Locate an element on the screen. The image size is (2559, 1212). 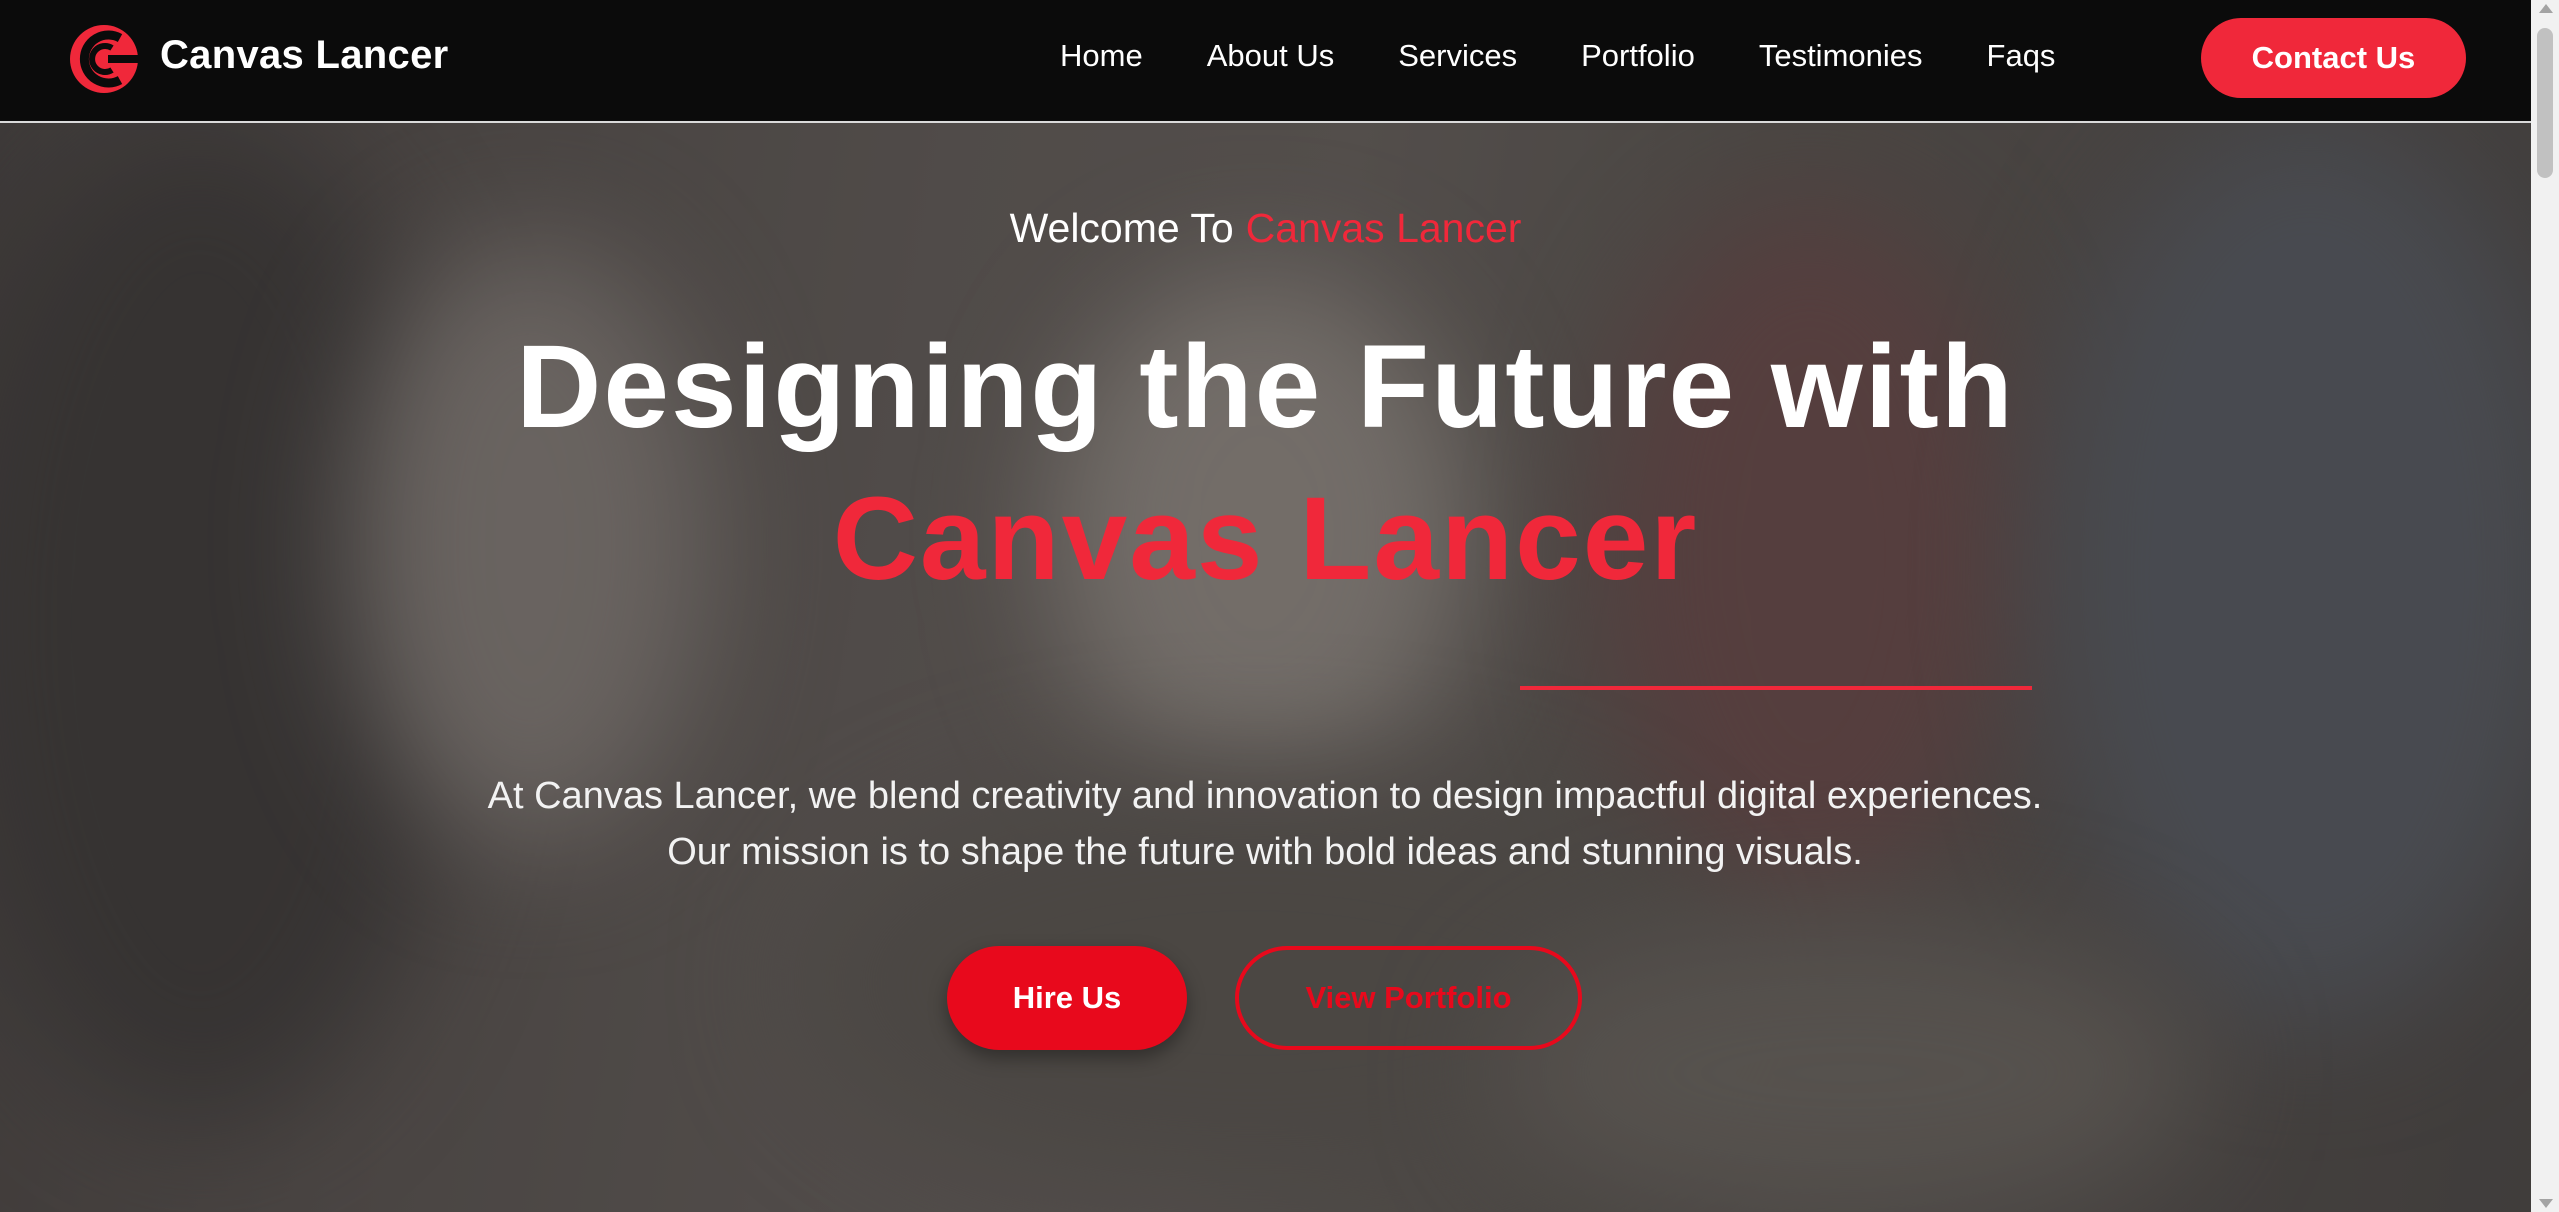
contact-us-button: Contact Us is located at coordinates (2333, 58).